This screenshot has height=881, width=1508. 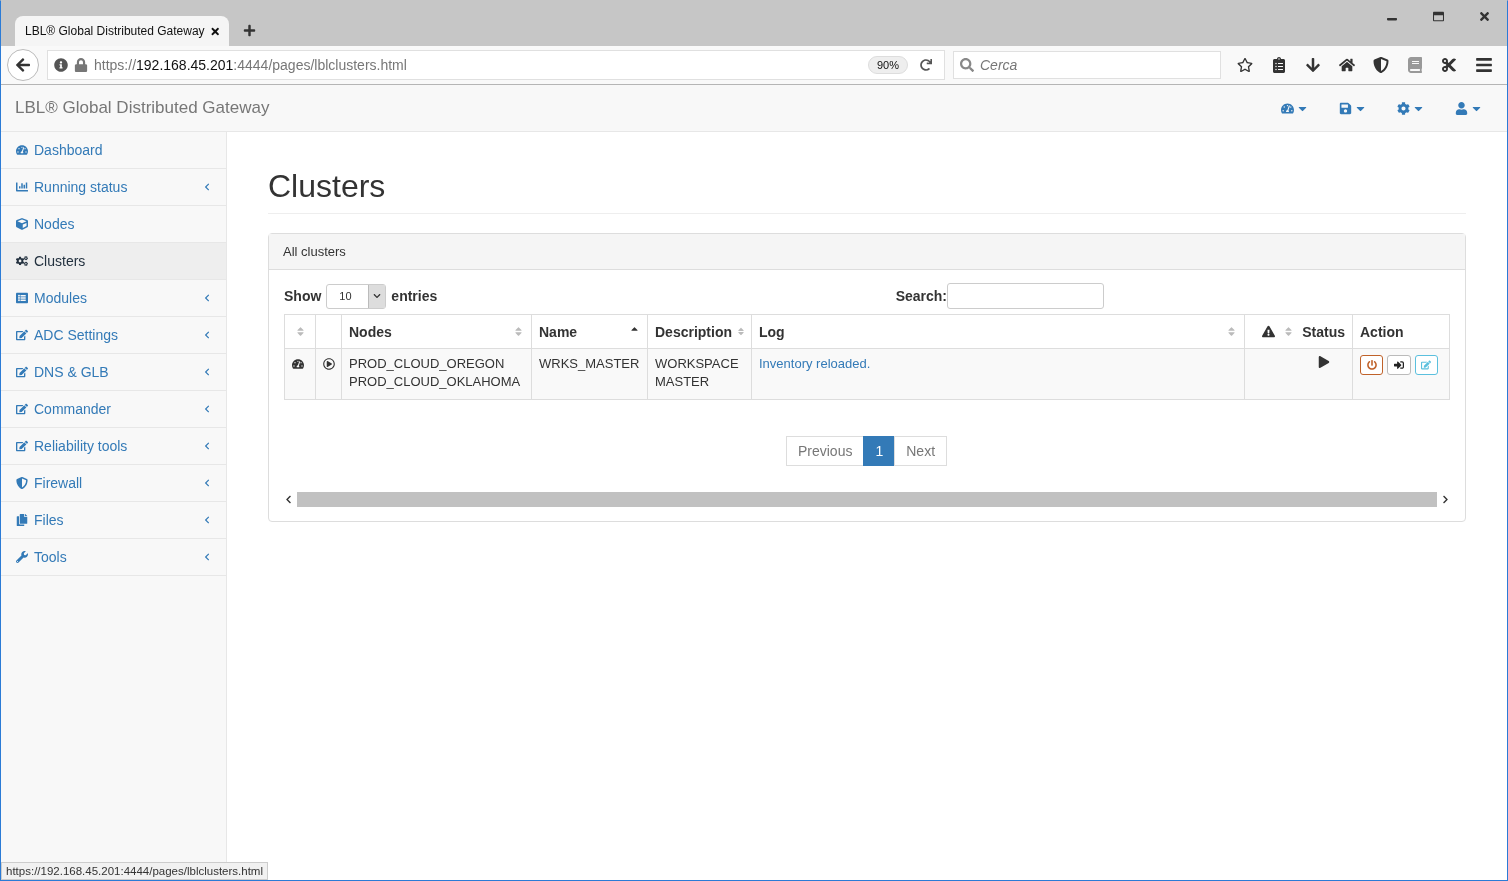 I want to click on sign-in-icon, so click(x=1399, y=365).